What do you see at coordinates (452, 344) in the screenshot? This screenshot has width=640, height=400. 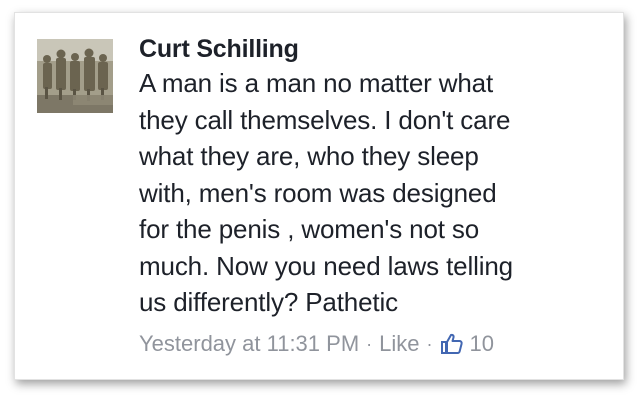 I see `thumbs-up-icon` at bounding box center [452, 344].